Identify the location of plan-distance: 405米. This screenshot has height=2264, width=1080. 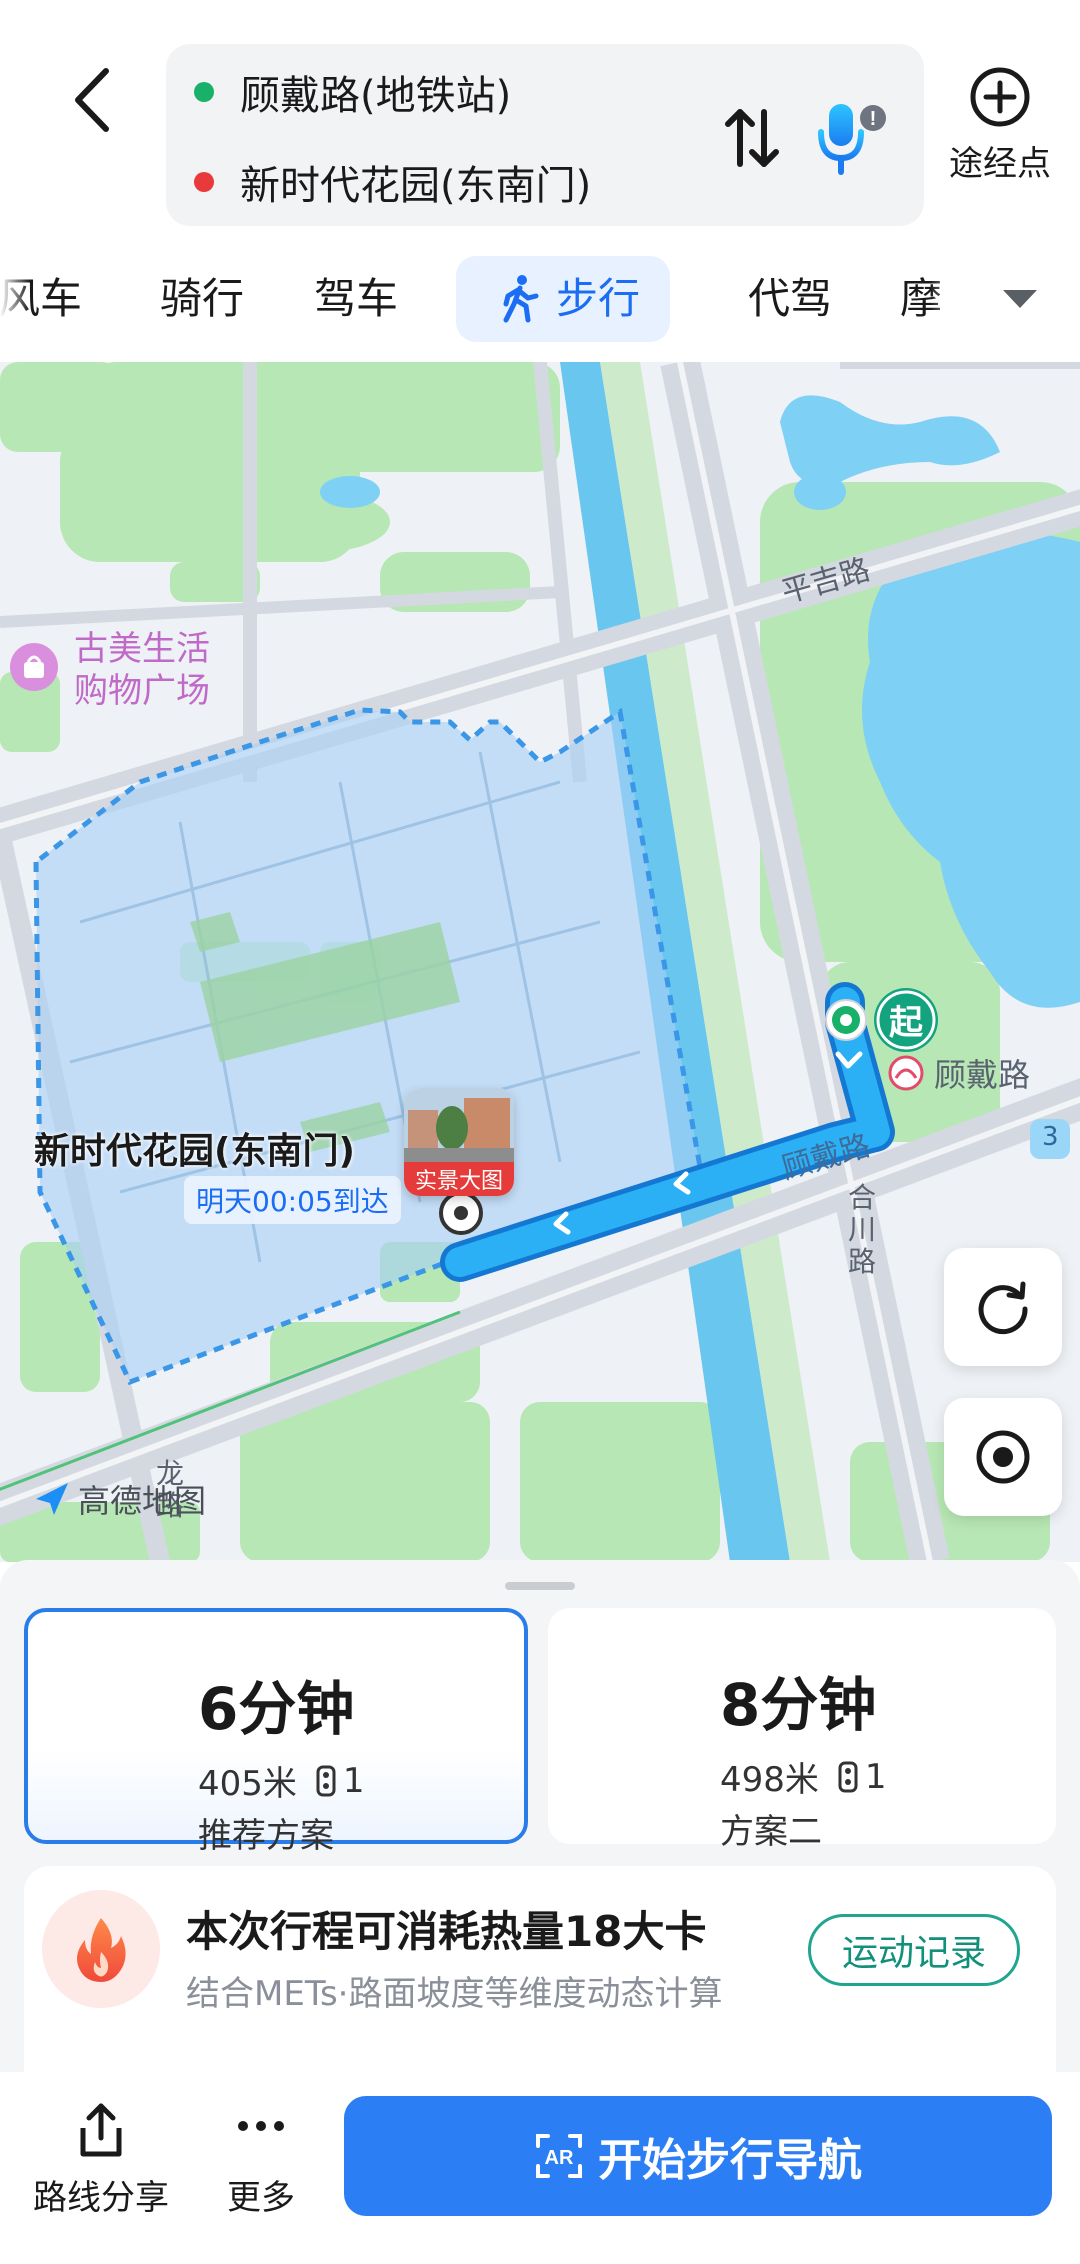
(247, 1784).